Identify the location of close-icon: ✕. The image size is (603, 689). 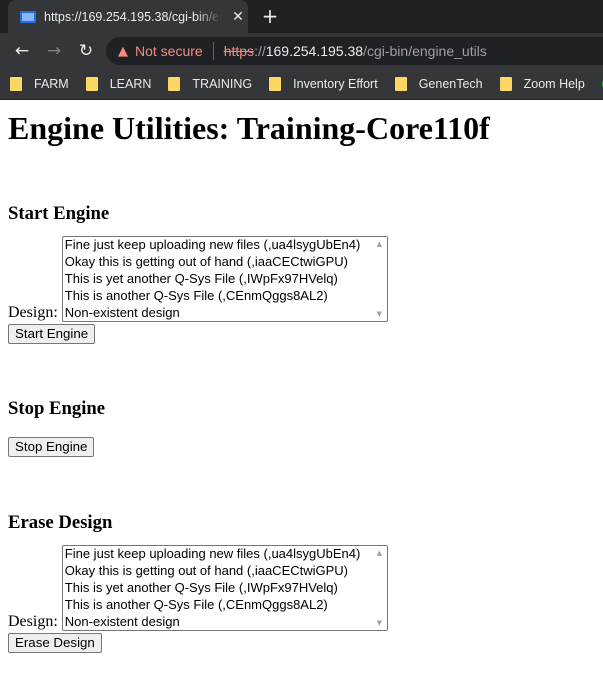
(238, 17).